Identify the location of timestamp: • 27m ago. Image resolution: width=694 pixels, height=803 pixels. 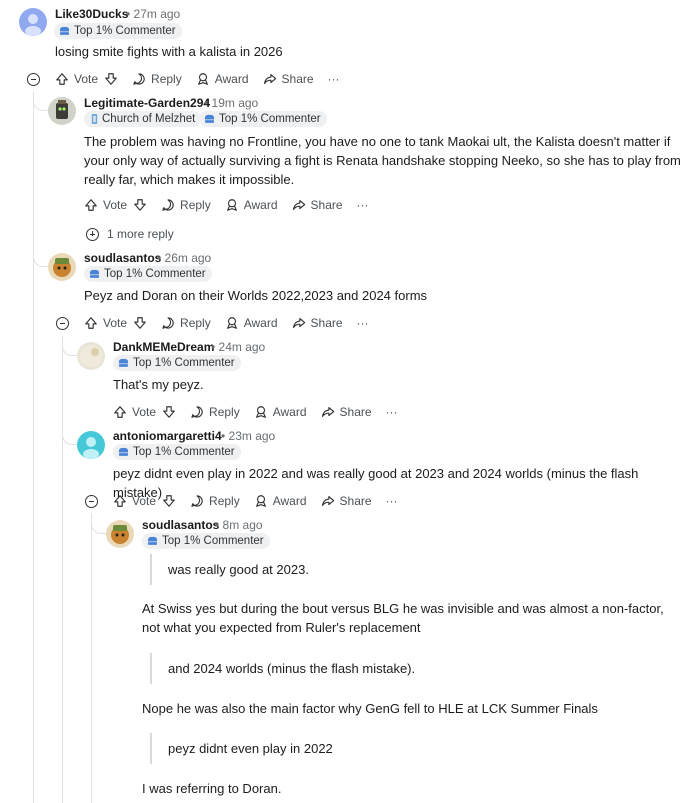
(153, 14).